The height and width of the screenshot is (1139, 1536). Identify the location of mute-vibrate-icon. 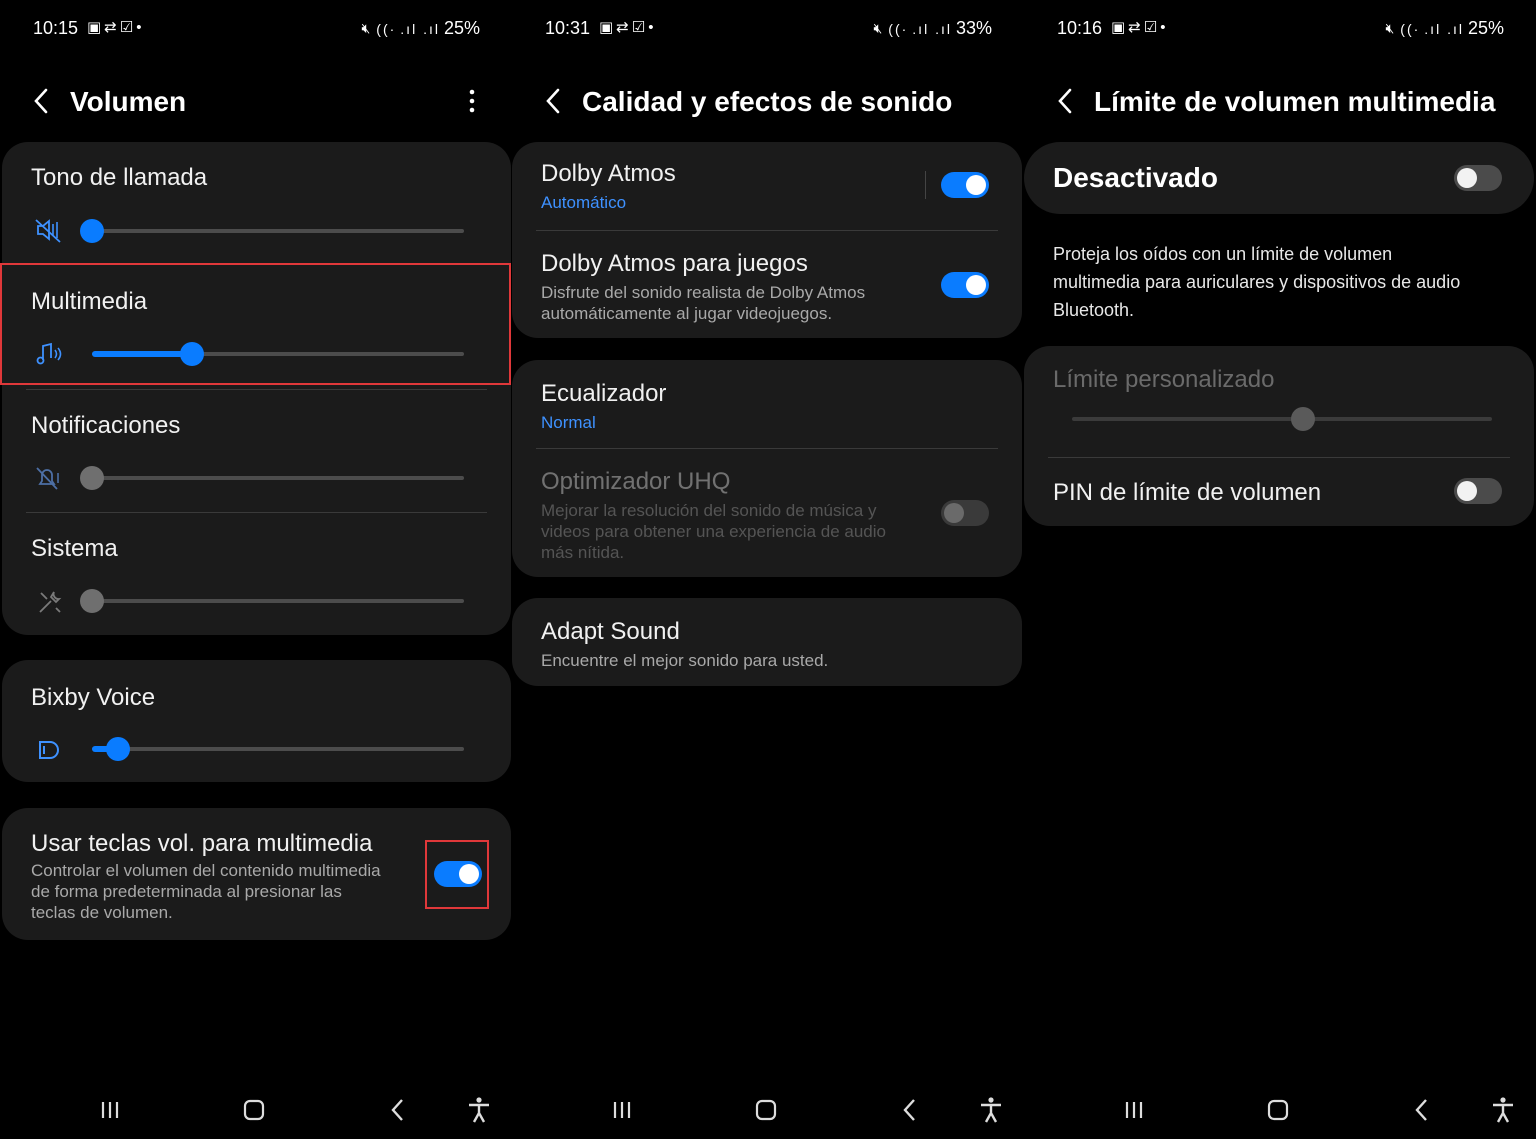
(48, 230).